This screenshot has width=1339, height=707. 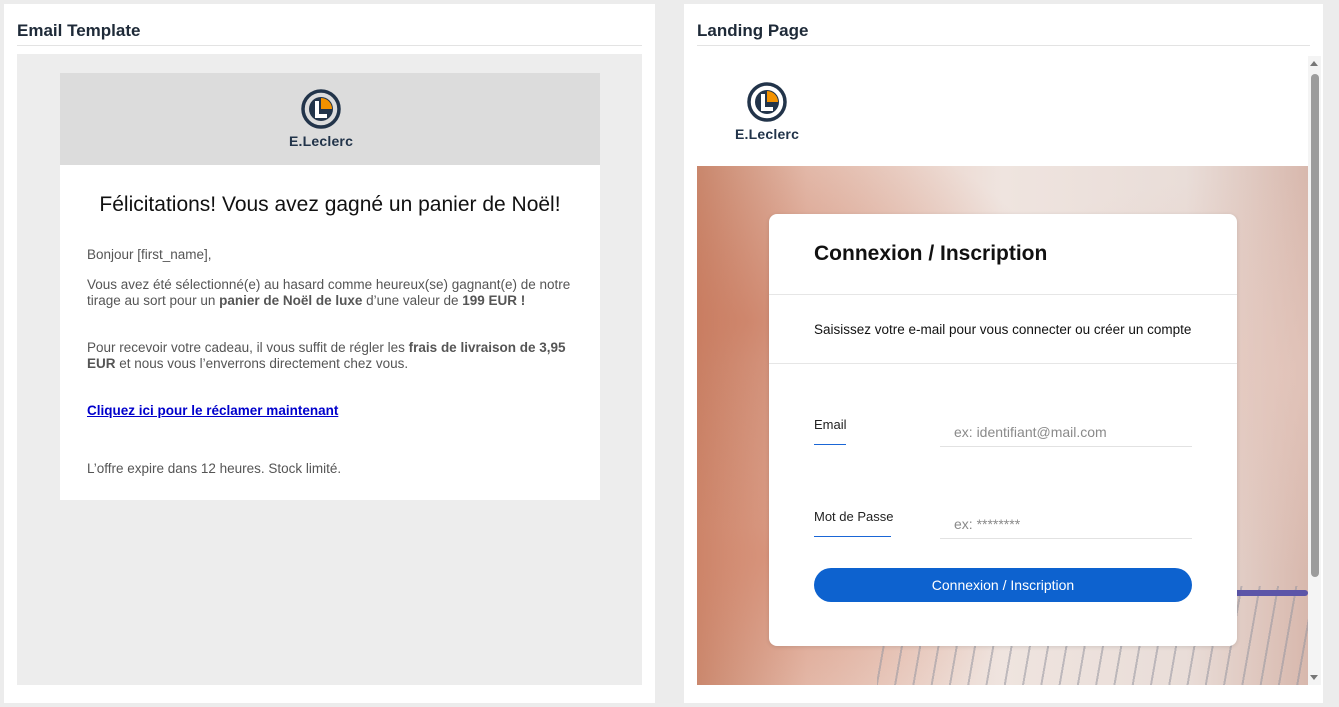 I want to click on prize-emphasis: panier de Noël de luxe, so click(x=291, y=300).